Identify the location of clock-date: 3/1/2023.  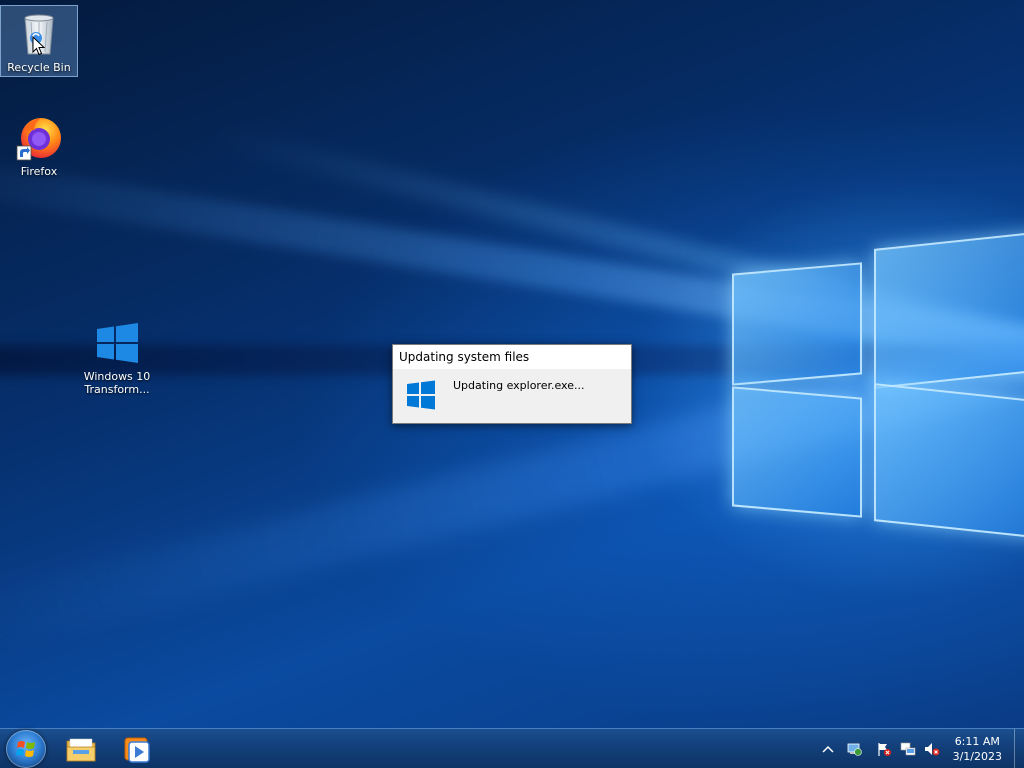
(977, 756).